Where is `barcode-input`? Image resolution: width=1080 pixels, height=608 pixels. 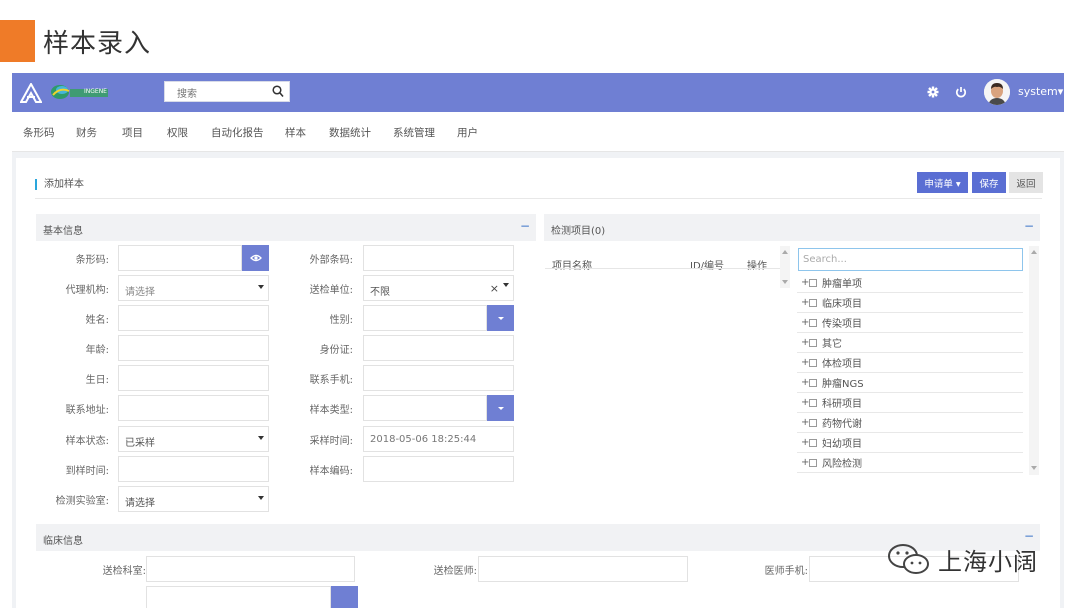
barcode-input is located at coordinates (180, 258).